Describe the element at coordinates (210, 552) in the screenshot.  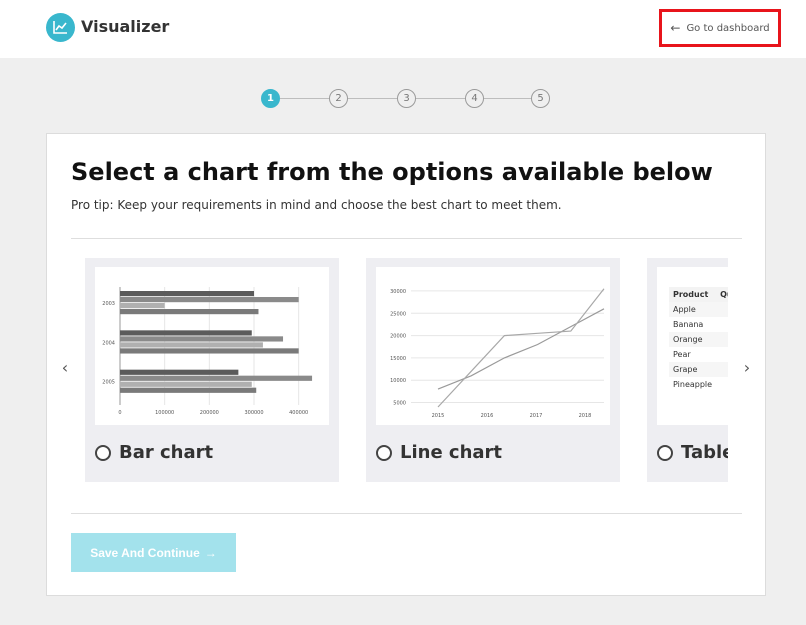
I see `arrow-right-icon: →` at that location.